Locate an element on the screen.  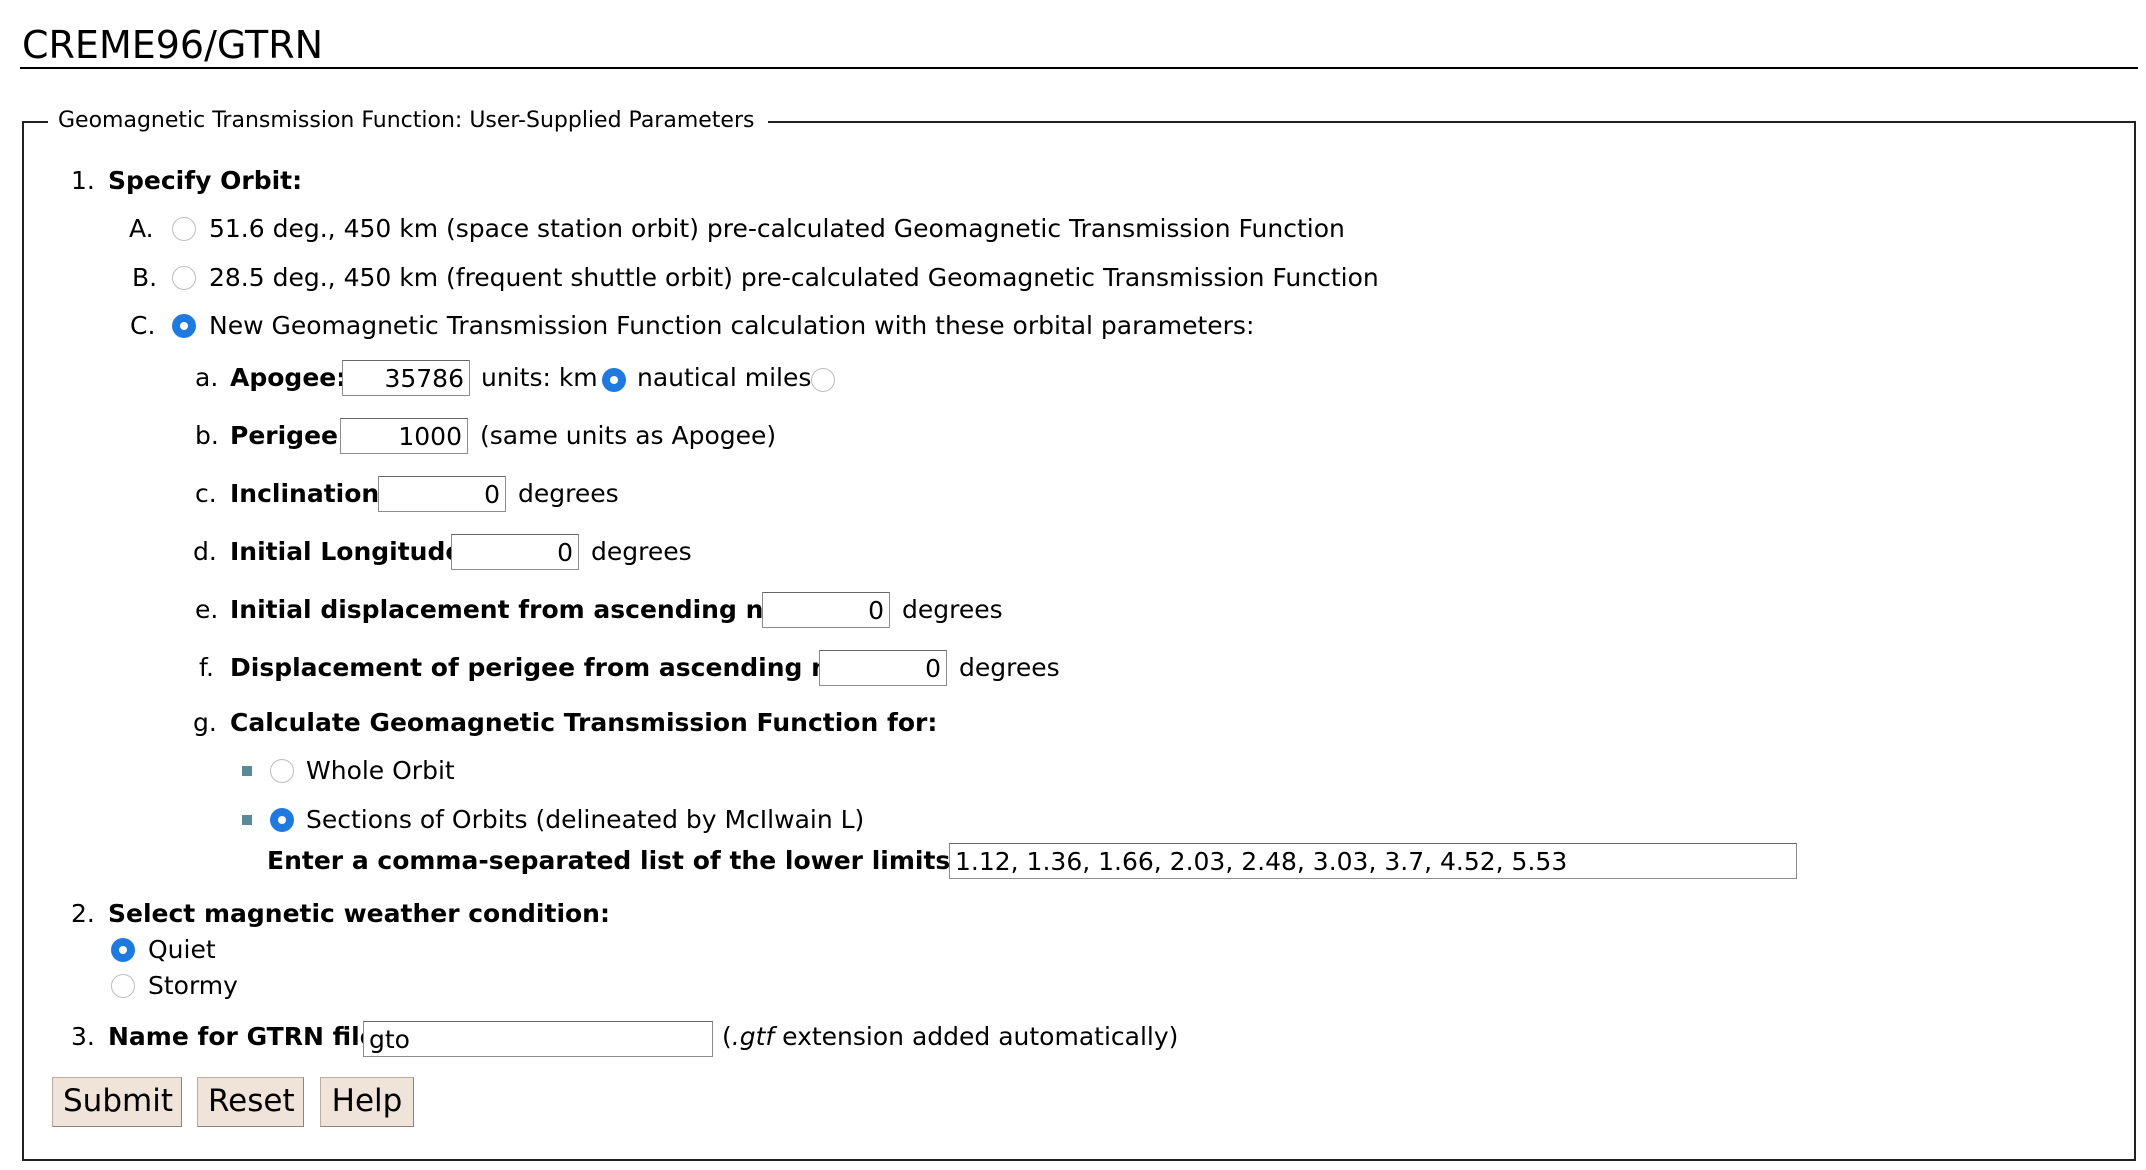
step1-label: Specify Orbit: is located at coordinates (205, 180).